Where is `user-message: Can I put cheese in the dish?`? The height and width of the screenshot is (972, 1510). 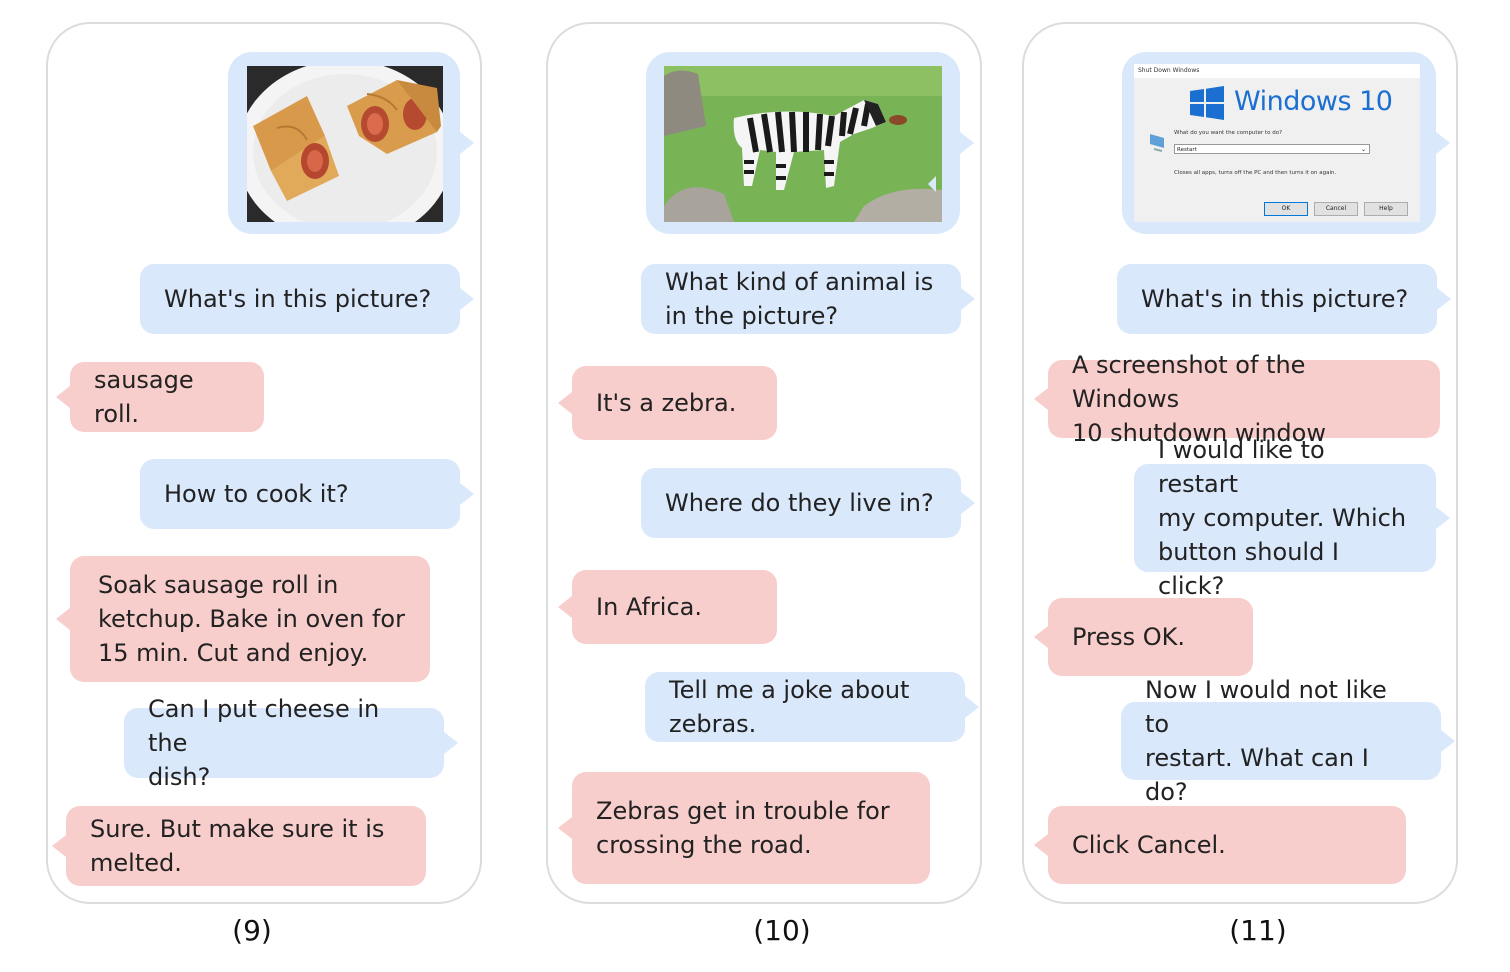 user-message: Can I put cheese in the dish? is located at coordinates (291, 743).